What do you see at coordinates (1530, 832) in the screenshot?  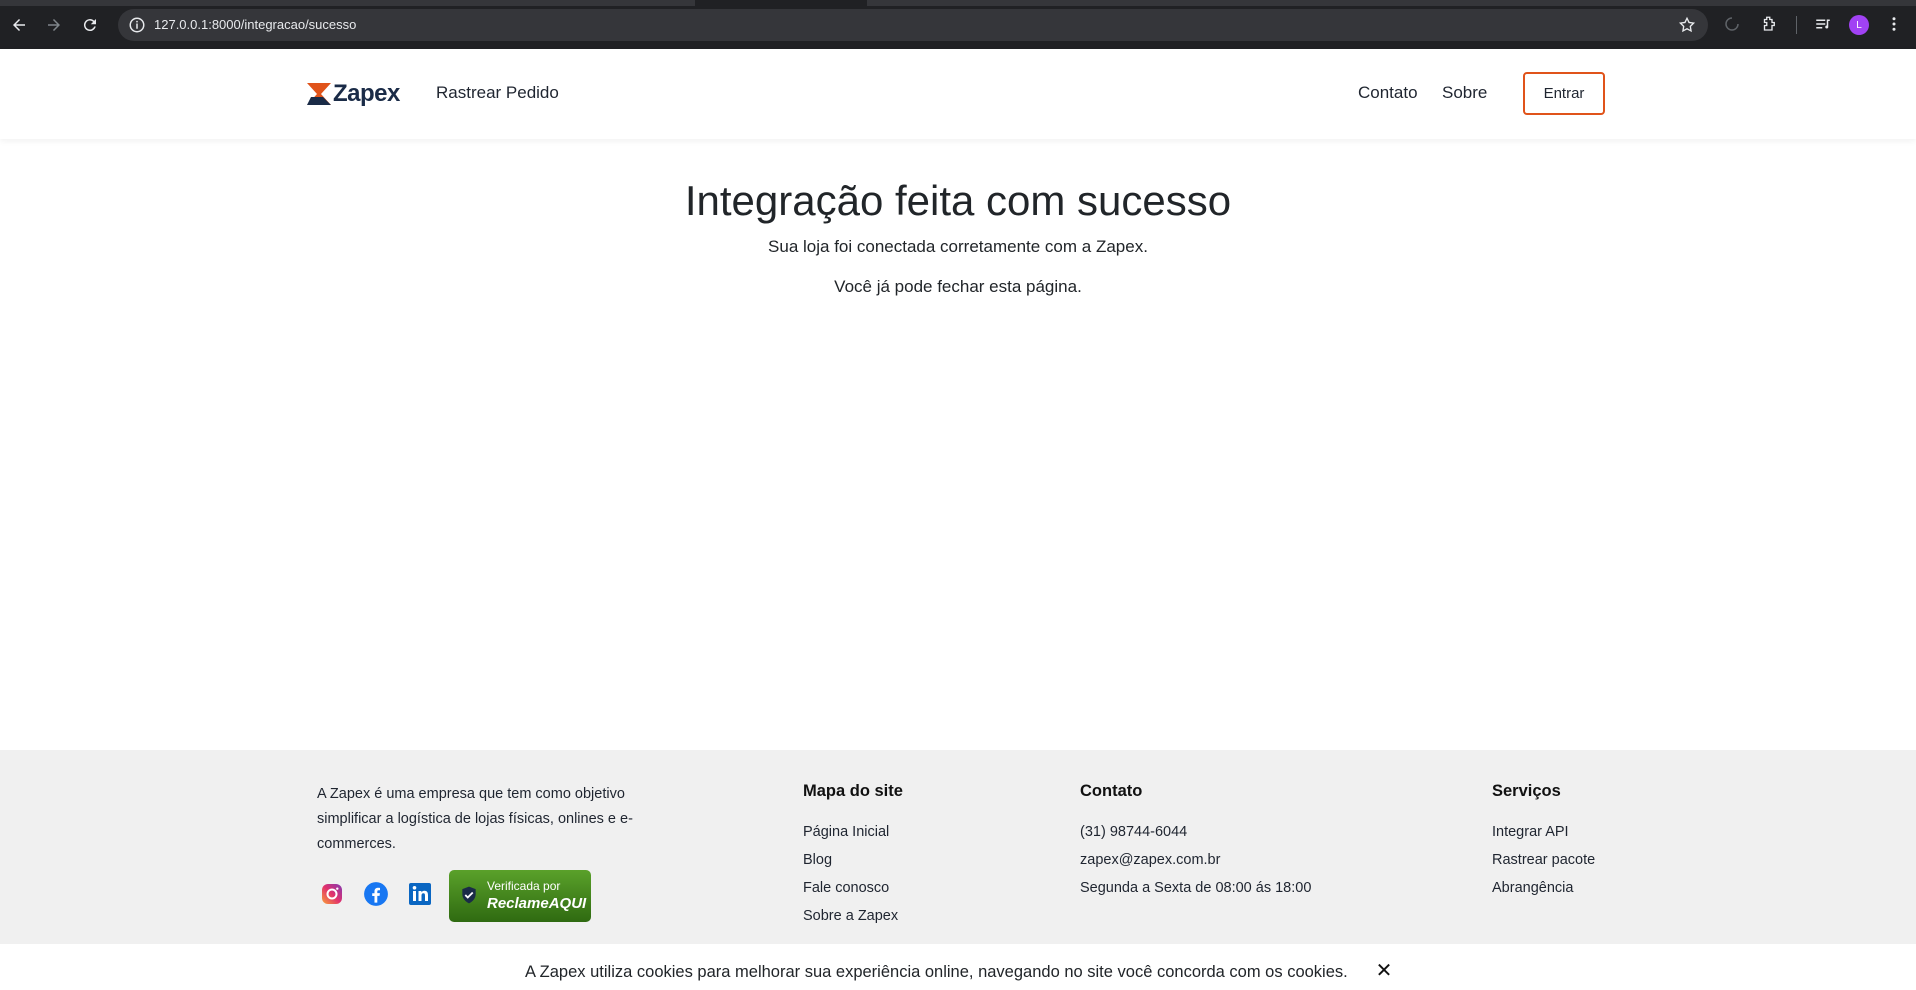 I see `service-link-api: Integrar API` at bounding box center [1530, 832].